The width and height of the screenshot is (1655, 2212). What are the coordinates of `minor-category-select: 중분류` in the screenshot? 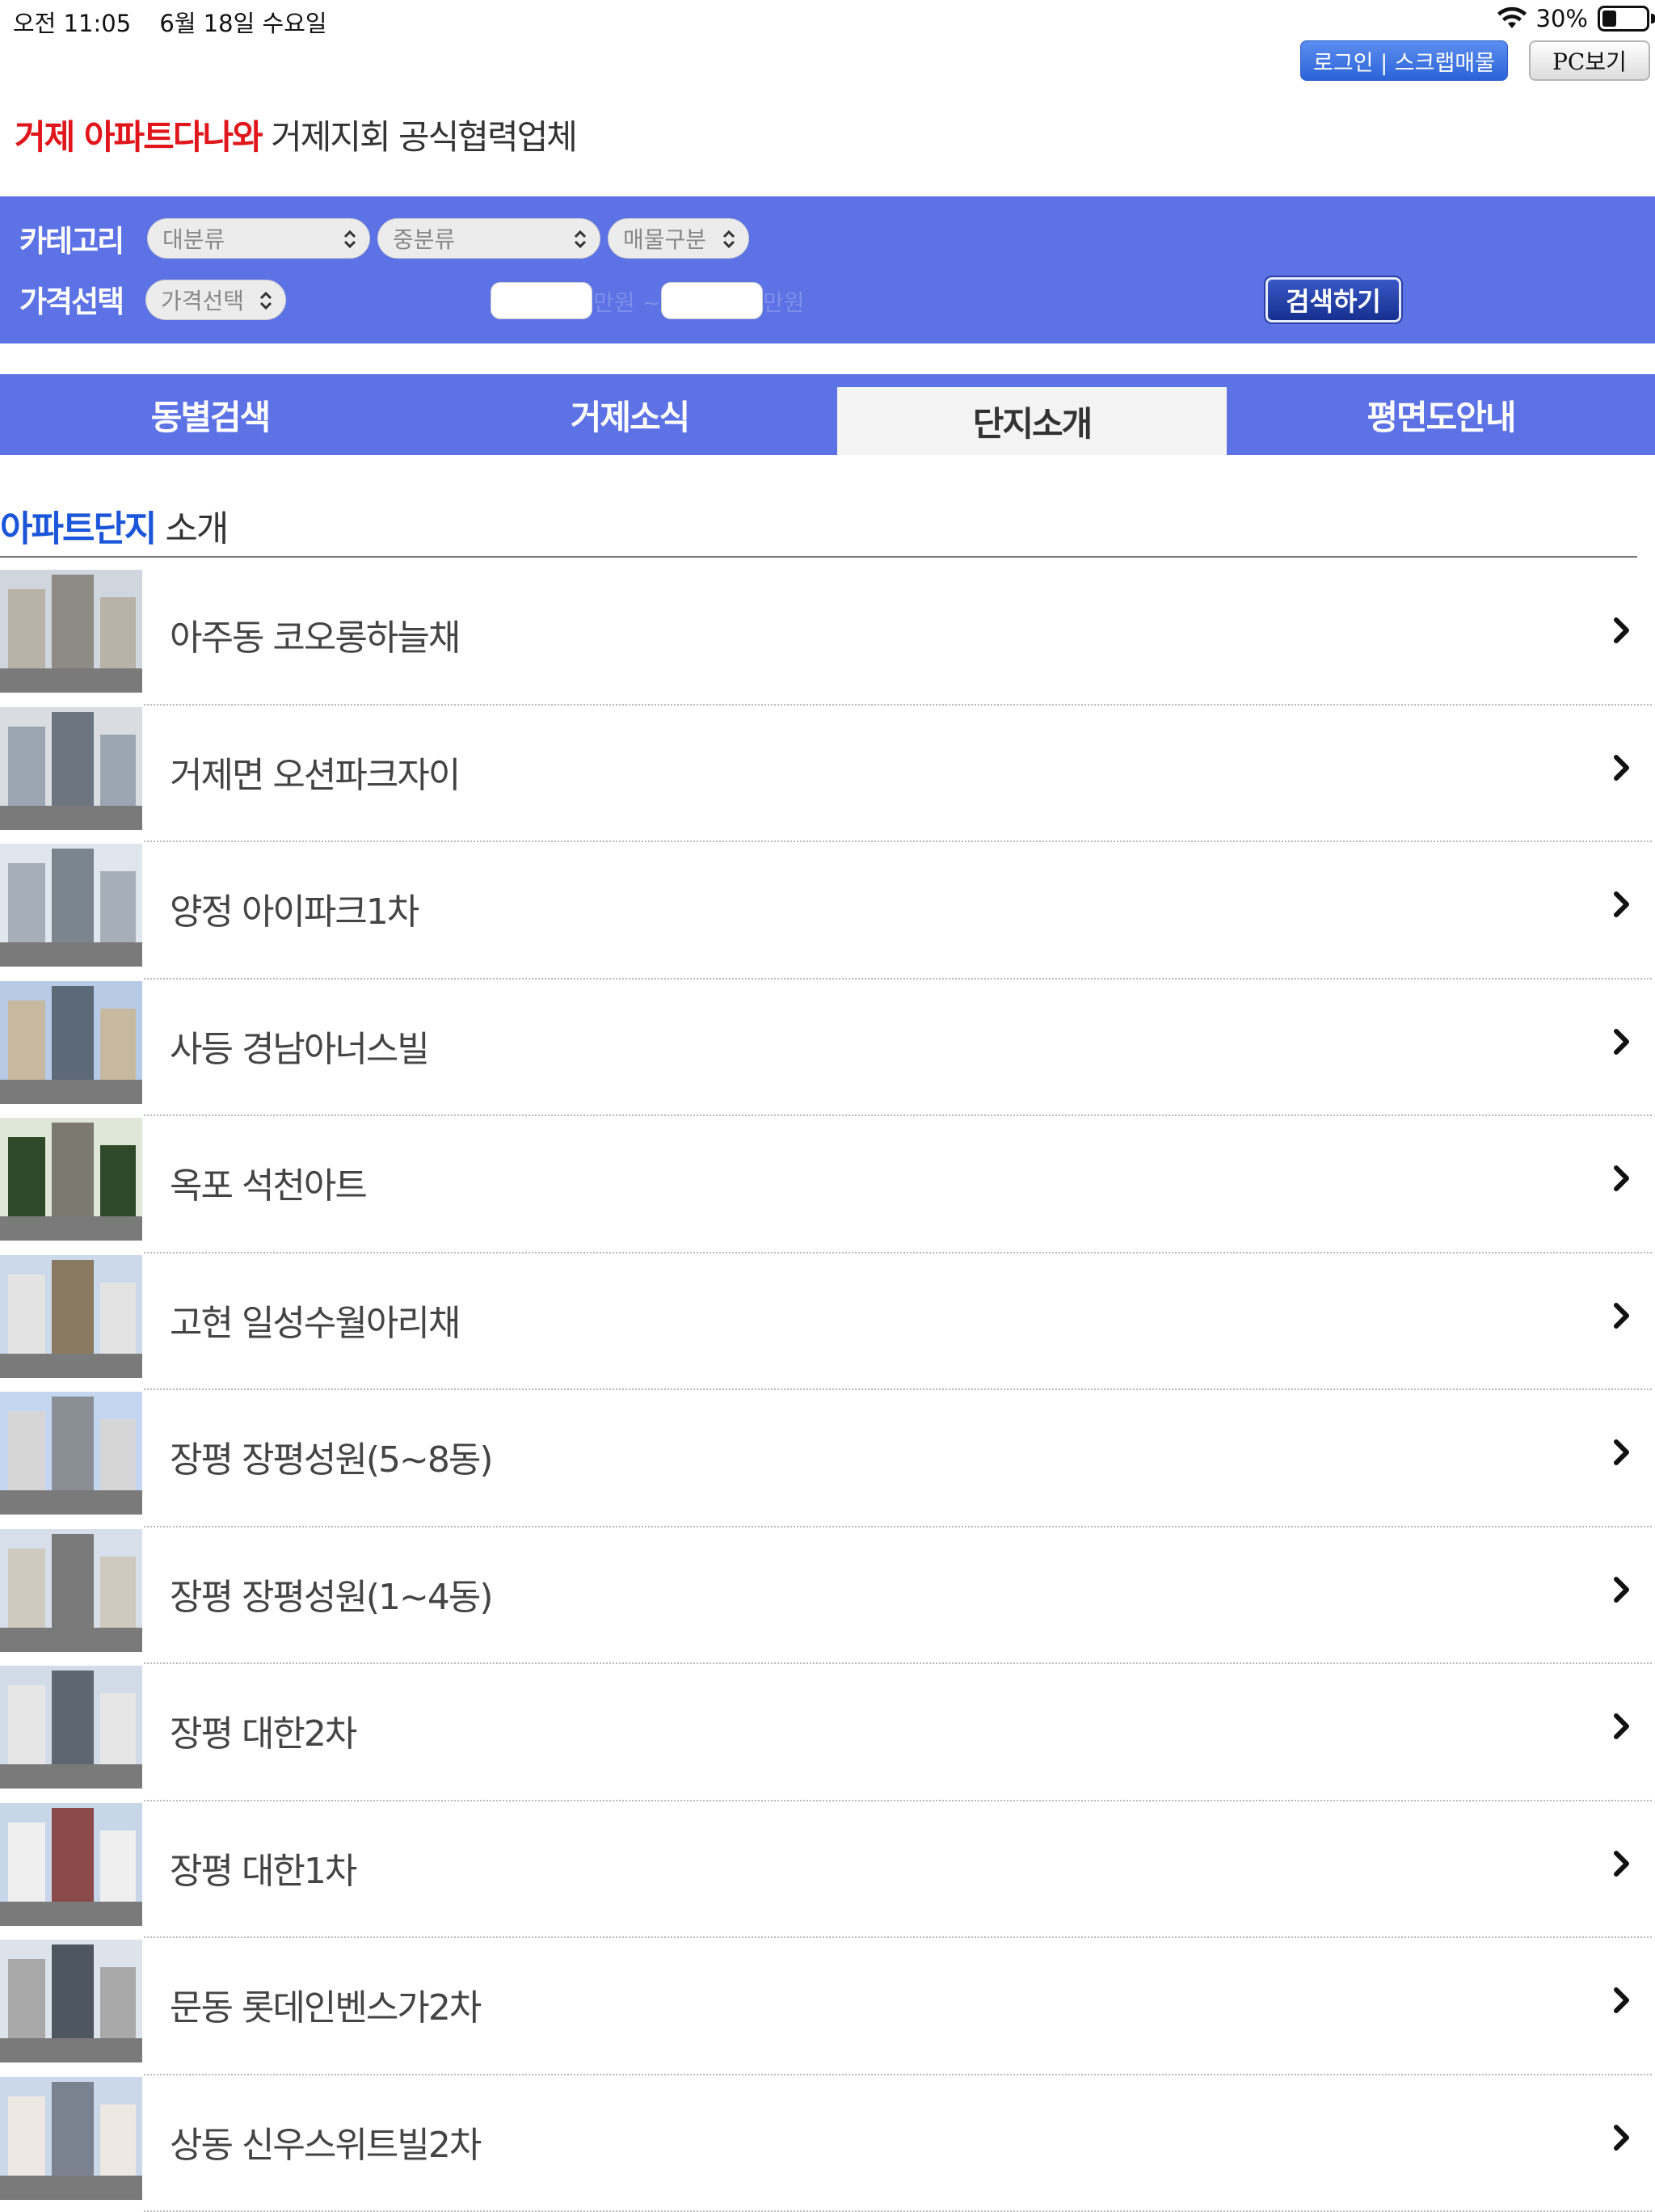 It's located at (488, 238).